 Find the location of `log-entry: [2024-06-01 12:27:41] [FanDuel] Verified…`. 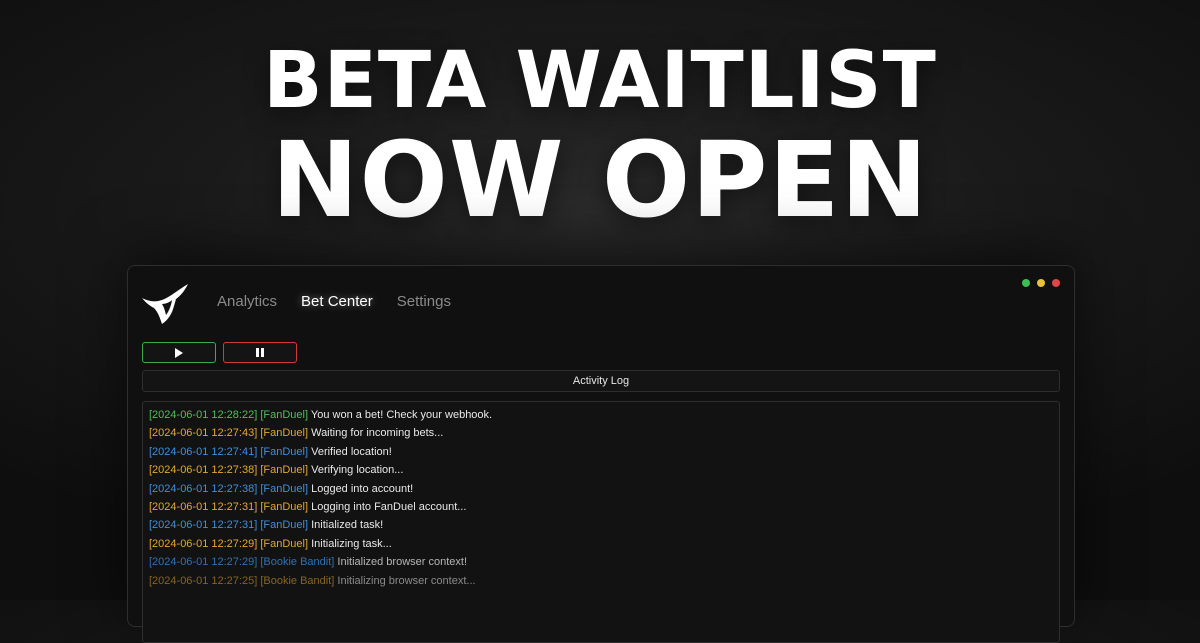

log-entry: [2024-06-01 12:27:41] [FanDuel] Verified… is located at coordinates (604, 452).